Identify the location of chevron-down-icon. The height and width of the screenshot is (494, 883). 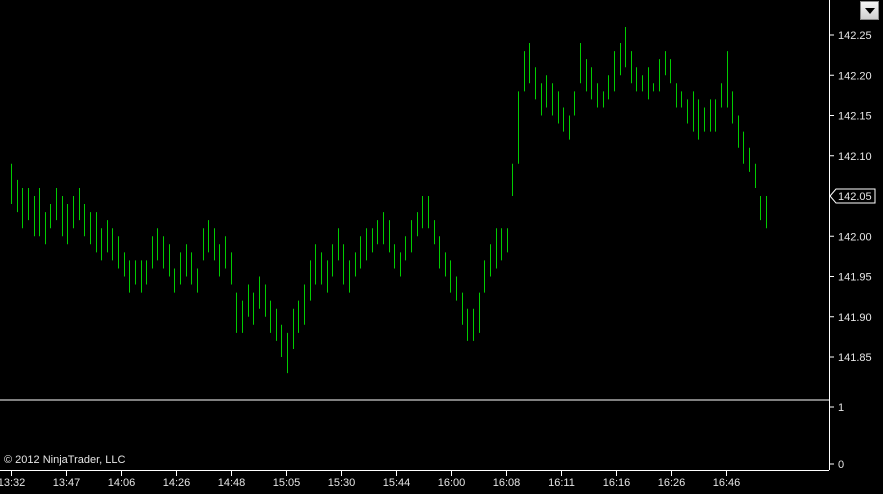
(869, 10).